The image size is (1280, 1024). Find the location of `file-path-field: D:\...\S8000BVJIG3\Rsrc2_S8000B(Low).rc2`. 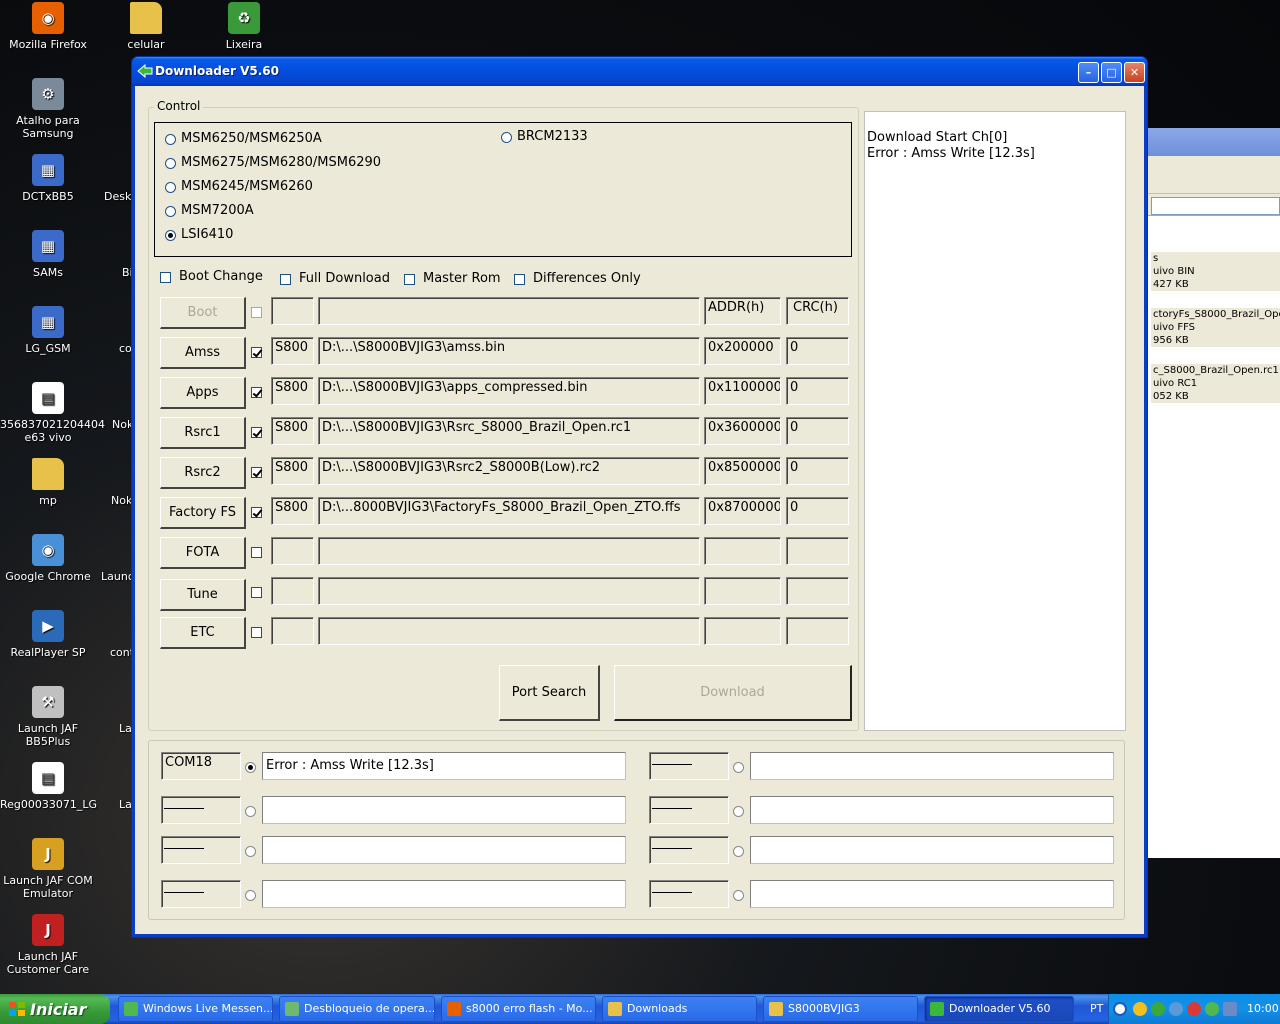

file-path-field: D:\...\S8000BVJIG3\Rsrc2_S8000B(Low).rc2 is located at coordinates (509, 471).